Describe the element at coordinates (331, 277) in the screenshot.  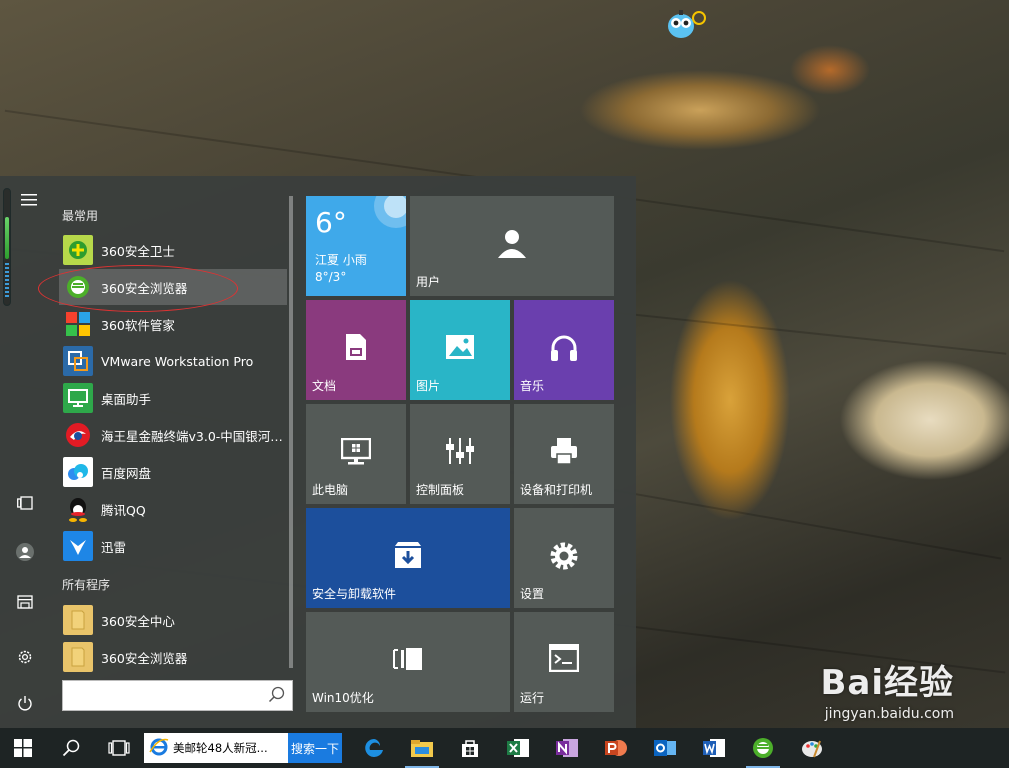
I see `weather-range: 8°/3°` at that location.